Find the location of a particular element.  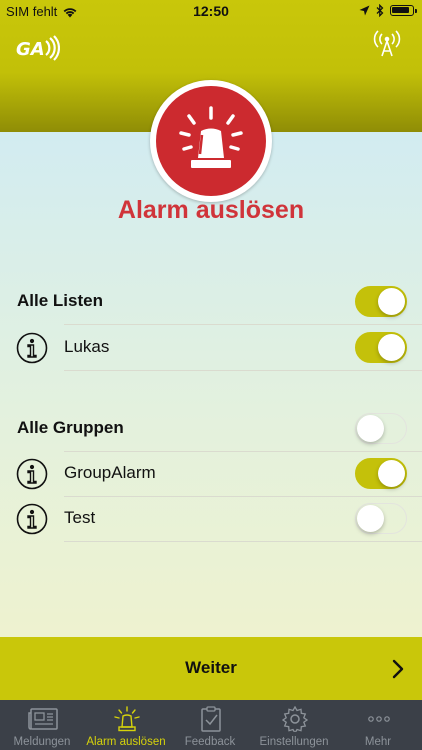

tab-label: Mehr is located at coordinates (378, 742).